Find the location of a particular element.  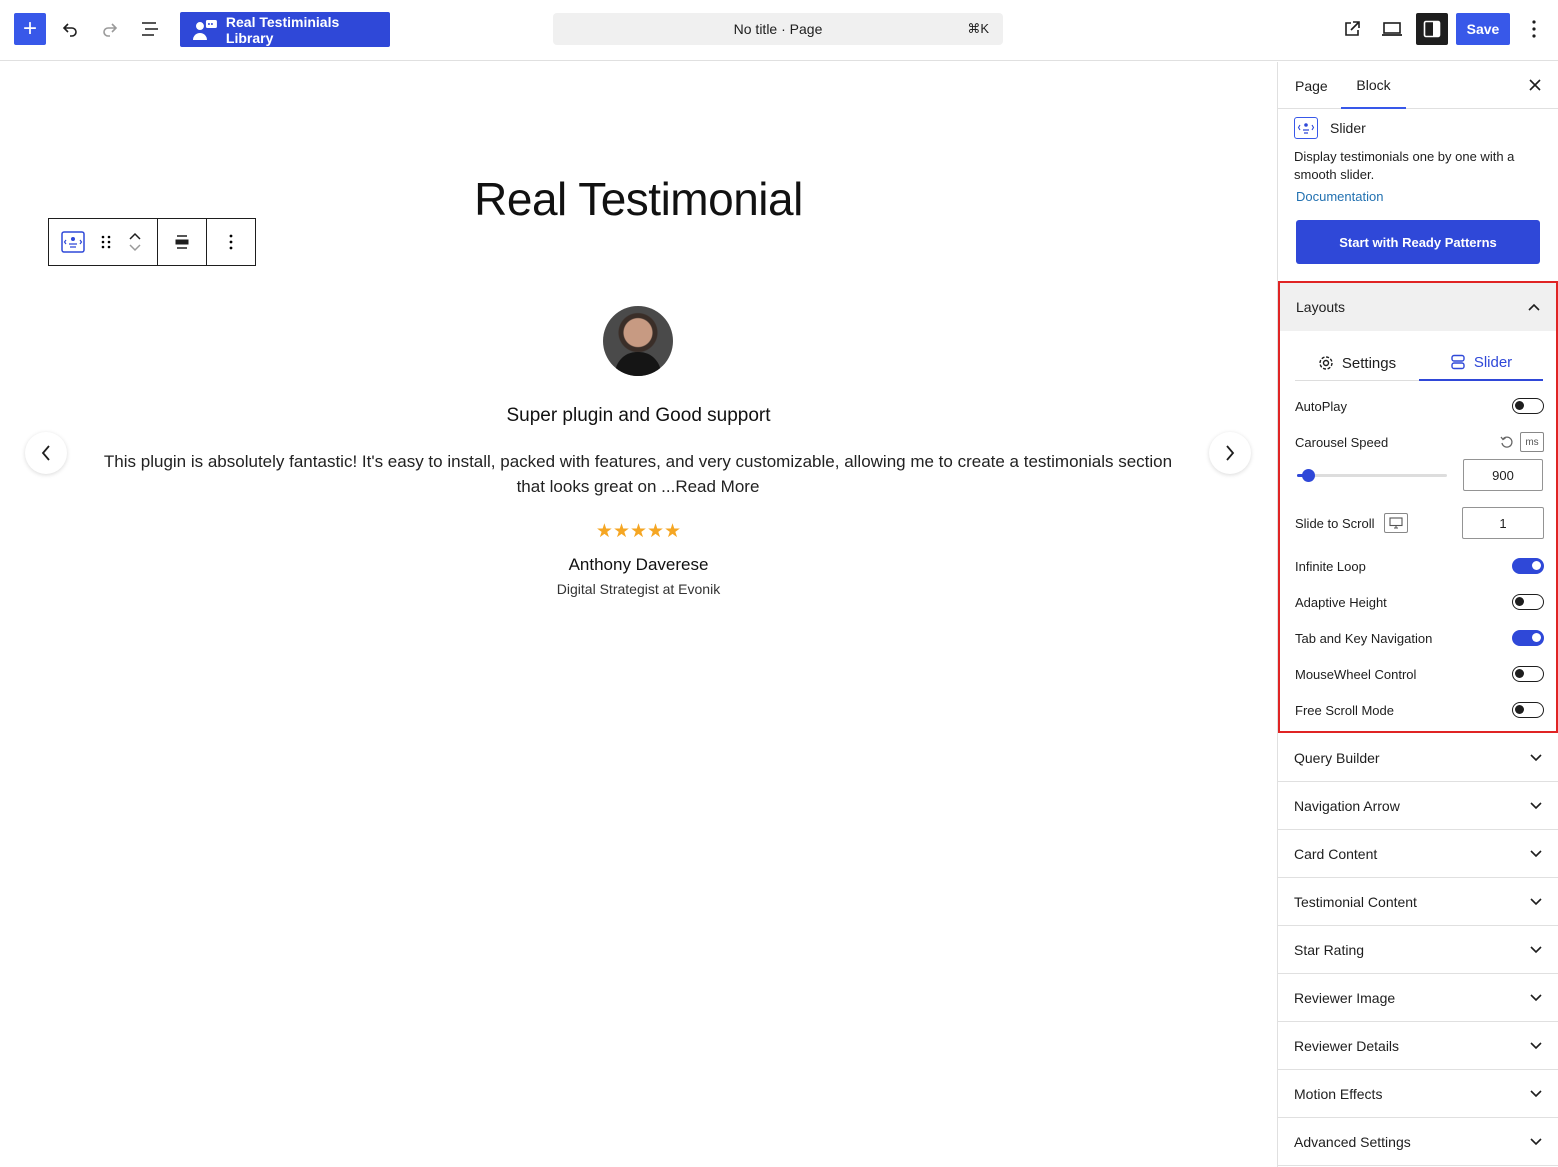

slider-next-arrow is located at coordinates (1230, 453).